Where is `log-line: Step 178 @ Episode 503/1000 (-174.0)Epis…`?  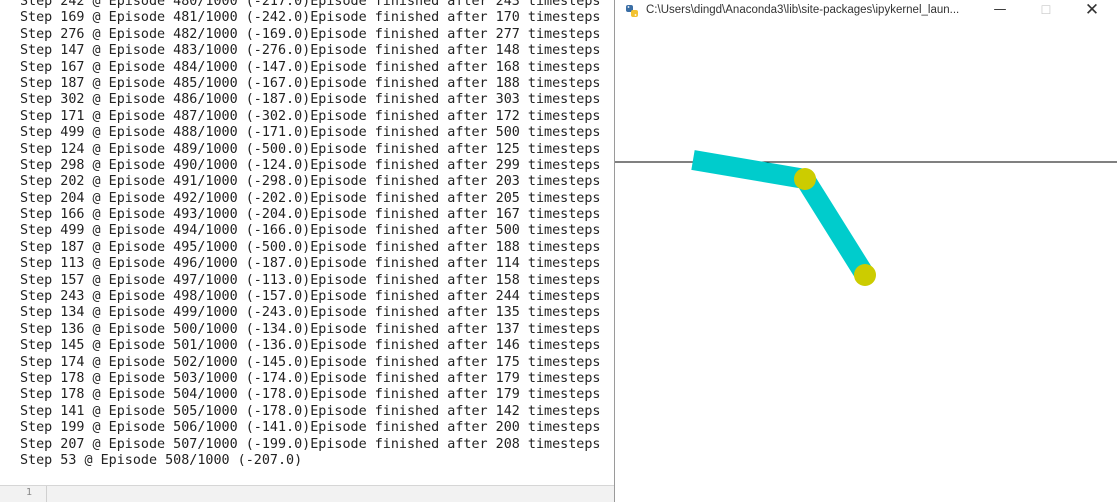
log-line: Step 178 @ Episode 503/1000 (-174.0)Epis… is located at coordinates (310, 378).